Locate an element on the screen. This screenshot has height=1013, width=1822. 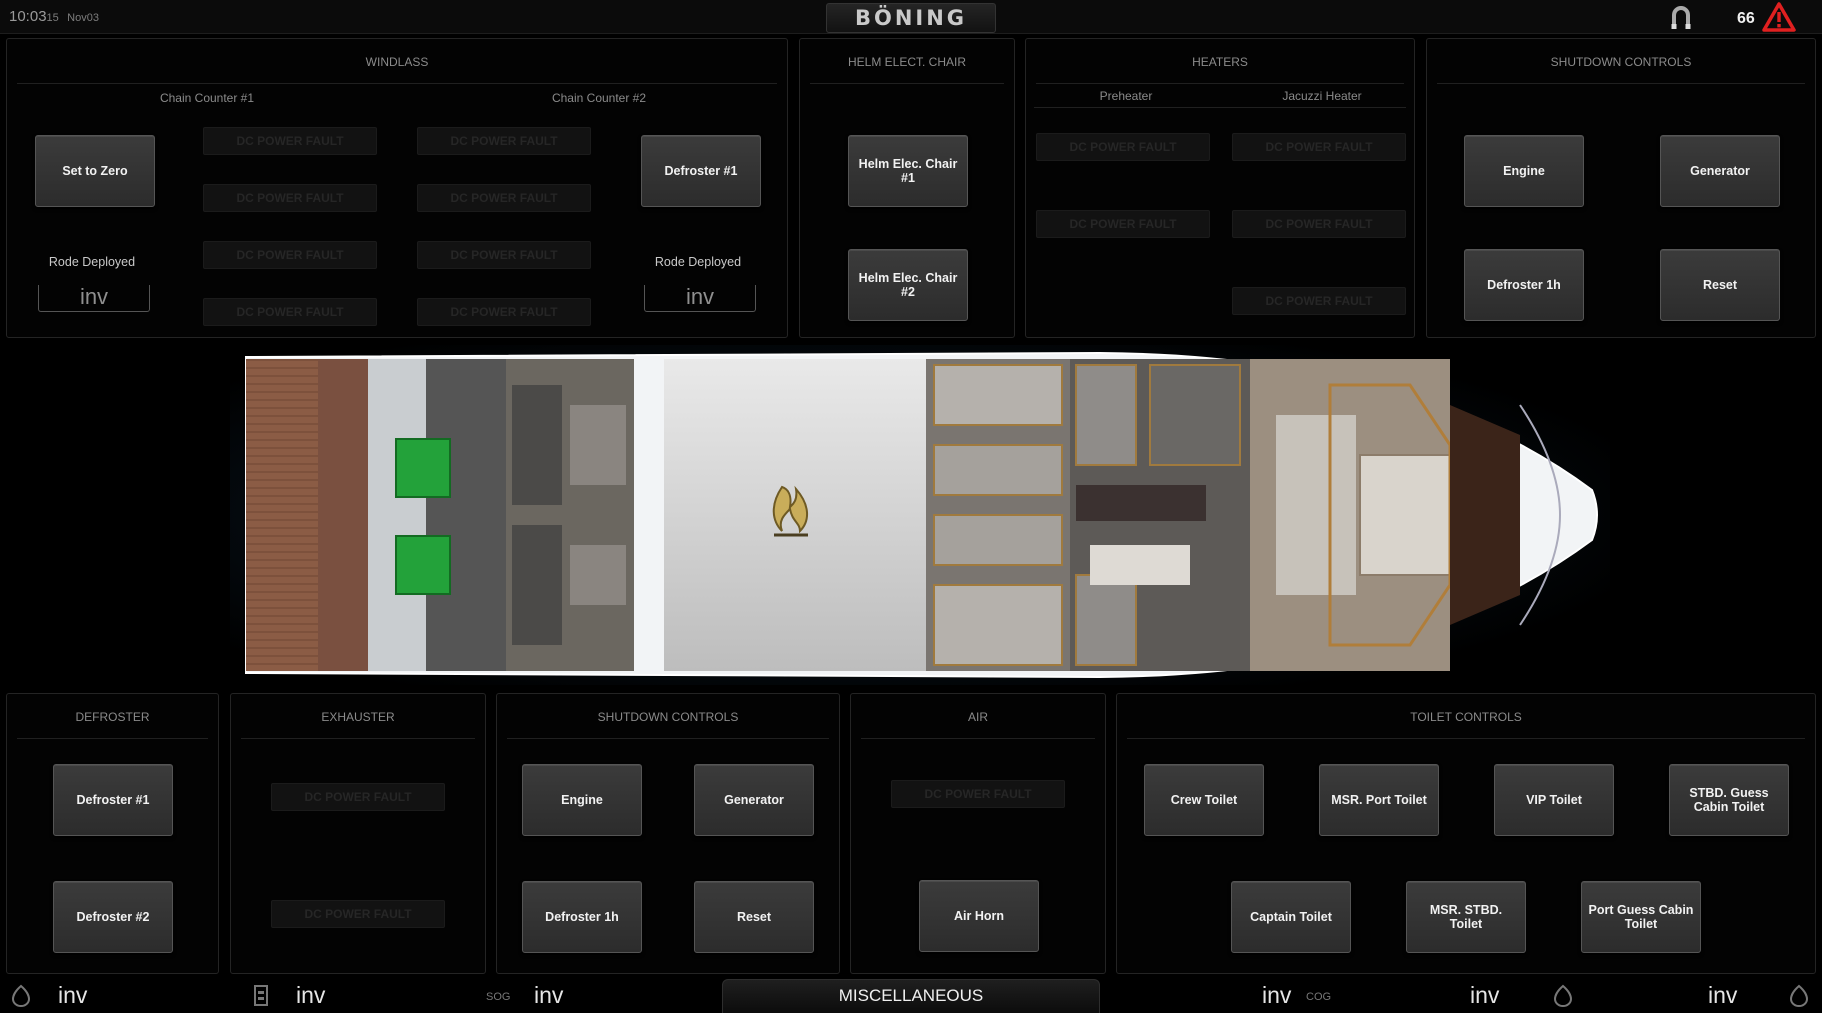
msr-stbd-toilet-button: MSR. STBD. Toilet is located at coordinates (1466, 917).